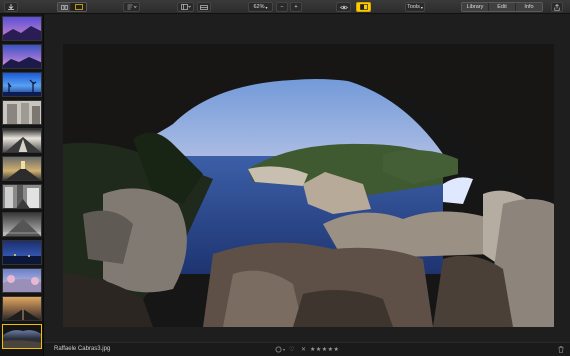 The image size is (570, 356). I want to click on layout-button, so click(185, 7).